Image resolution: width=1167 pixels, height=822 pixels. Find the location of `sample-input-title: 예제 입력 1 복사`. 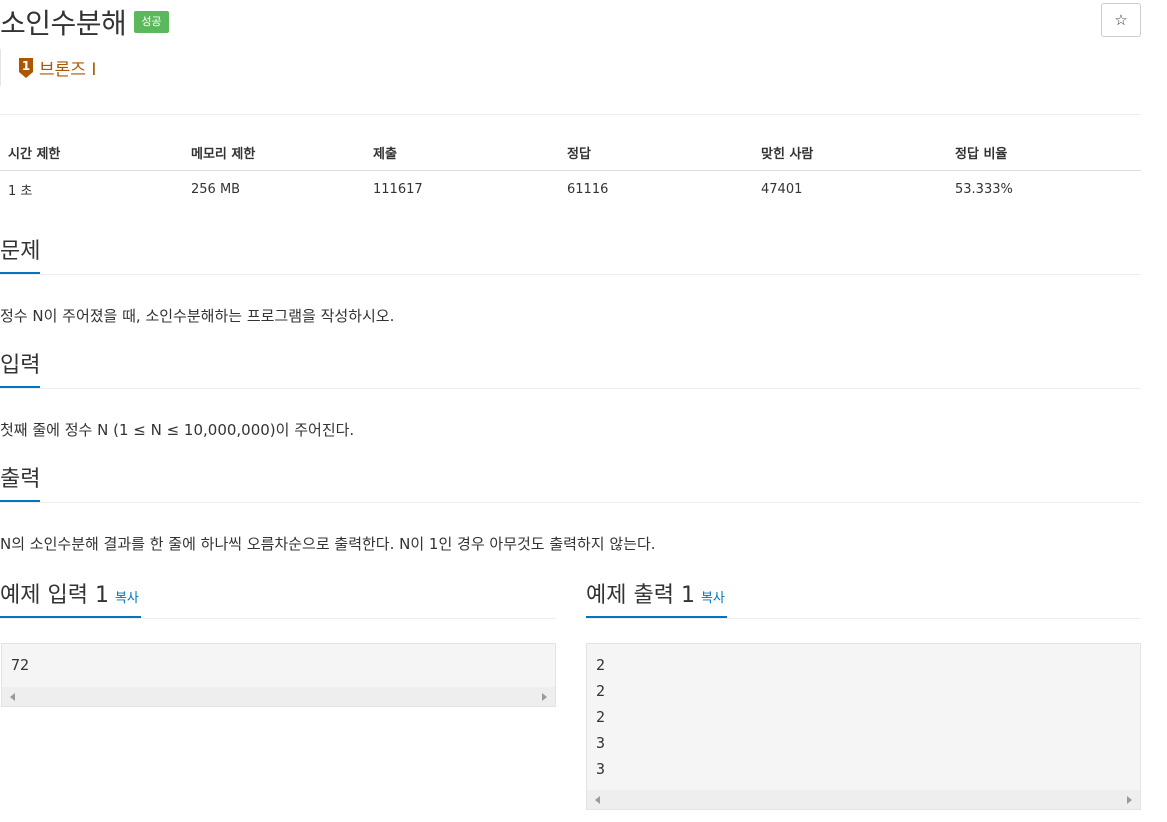

sample-input-title: 예제 입력 1 복사 is located at coordinates (70, 599).